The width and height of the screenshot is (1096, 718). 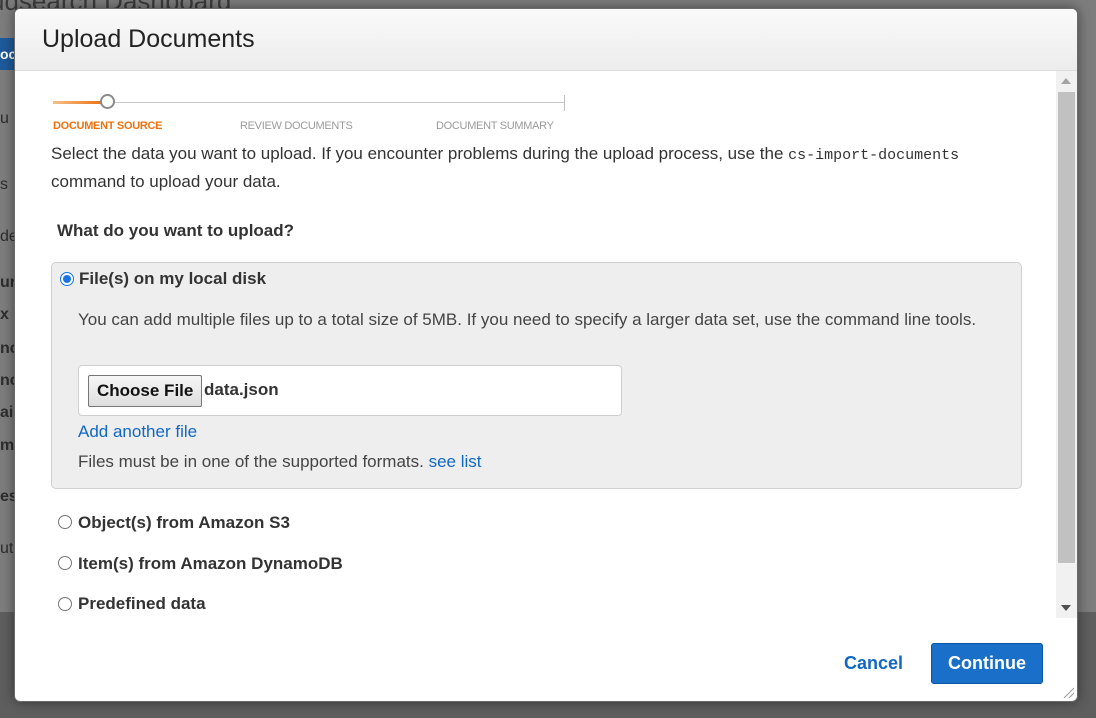 What do you see at coordinates (350, 390) in the screenshot?
I see `file-input: Choose File data.json` at bounding box center [350, 390].